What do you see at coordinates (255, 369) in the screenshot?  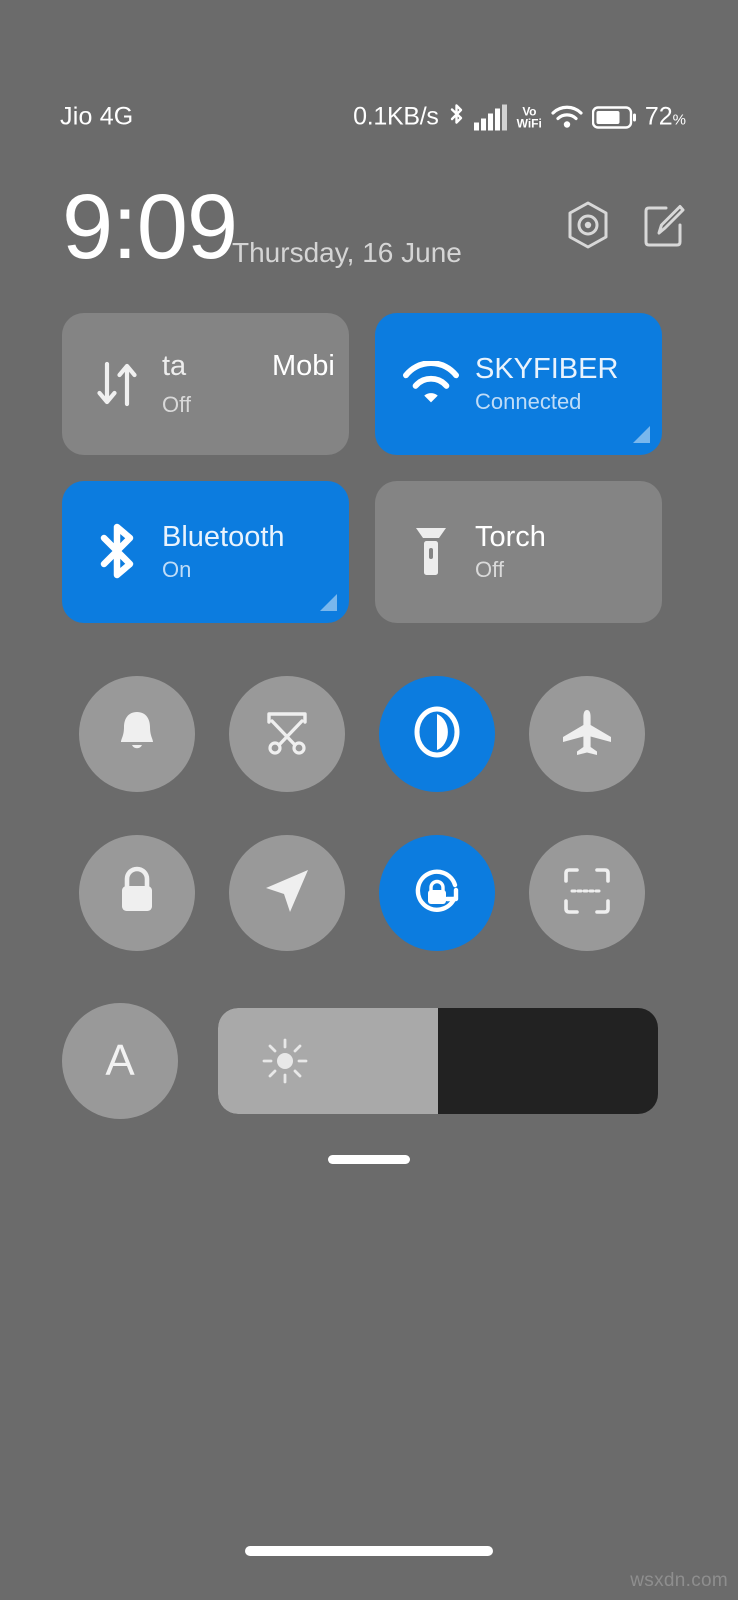 I see `tile-mobile-data-title-marquee: ta Mobi` at bounding box center [255, 369].